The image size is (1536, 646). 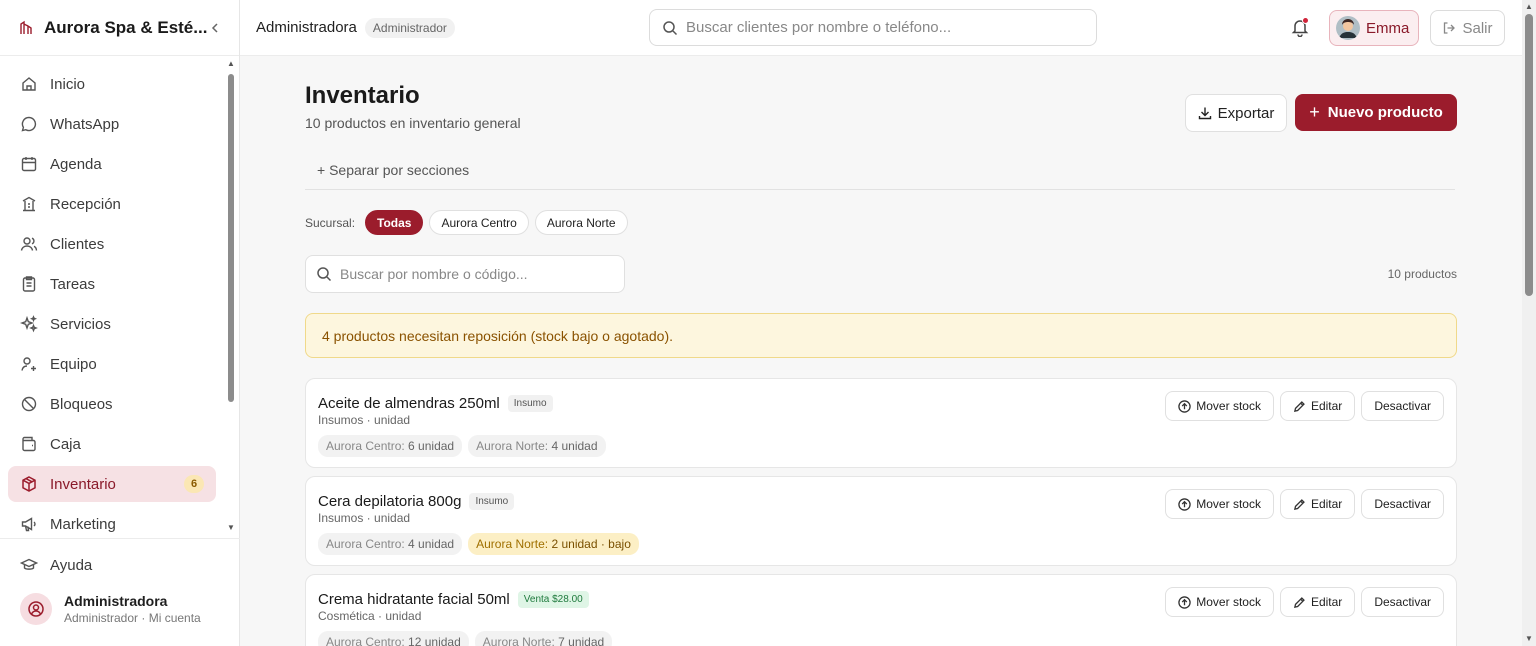 I want to click on page-scroll-up-arrow: ▲, so click(x=1529, y=6).